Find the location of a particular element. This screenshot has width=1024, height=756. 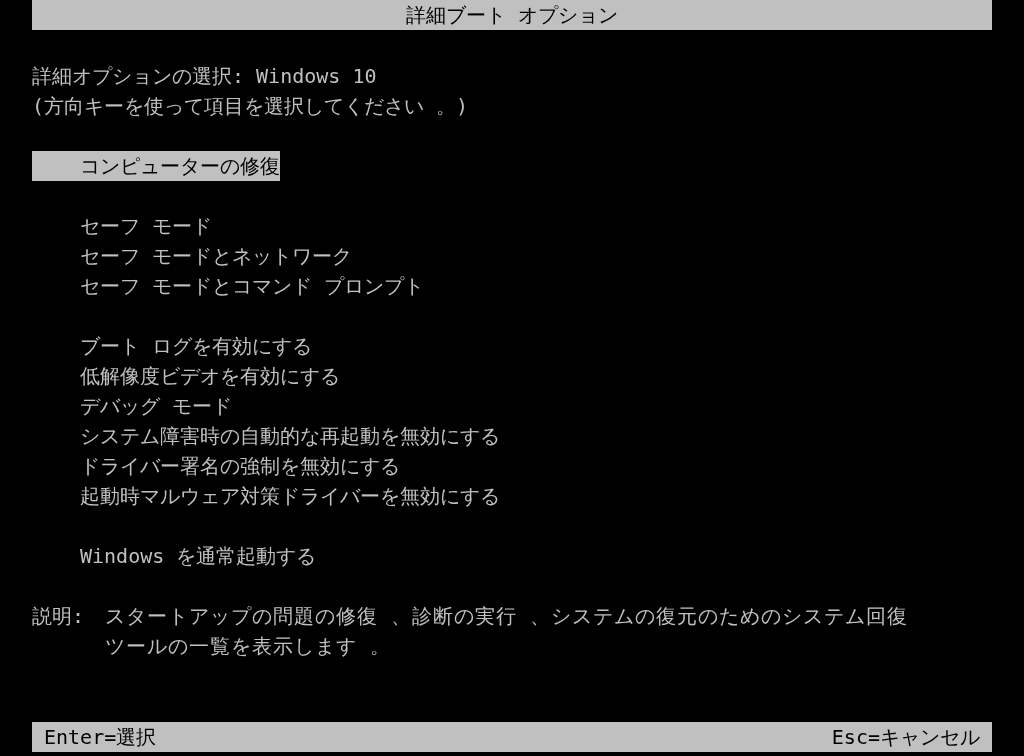

boot-option: 低解像度ビデオを有効にする is located at coordinates (186, 376).